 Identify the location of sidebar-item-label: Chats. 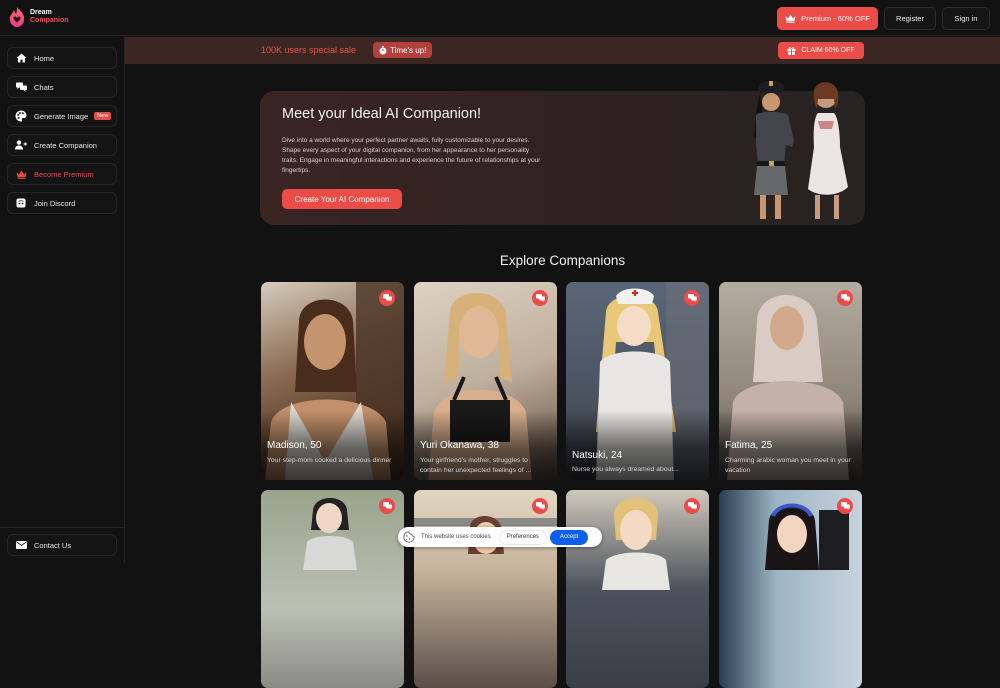
(44, 87).